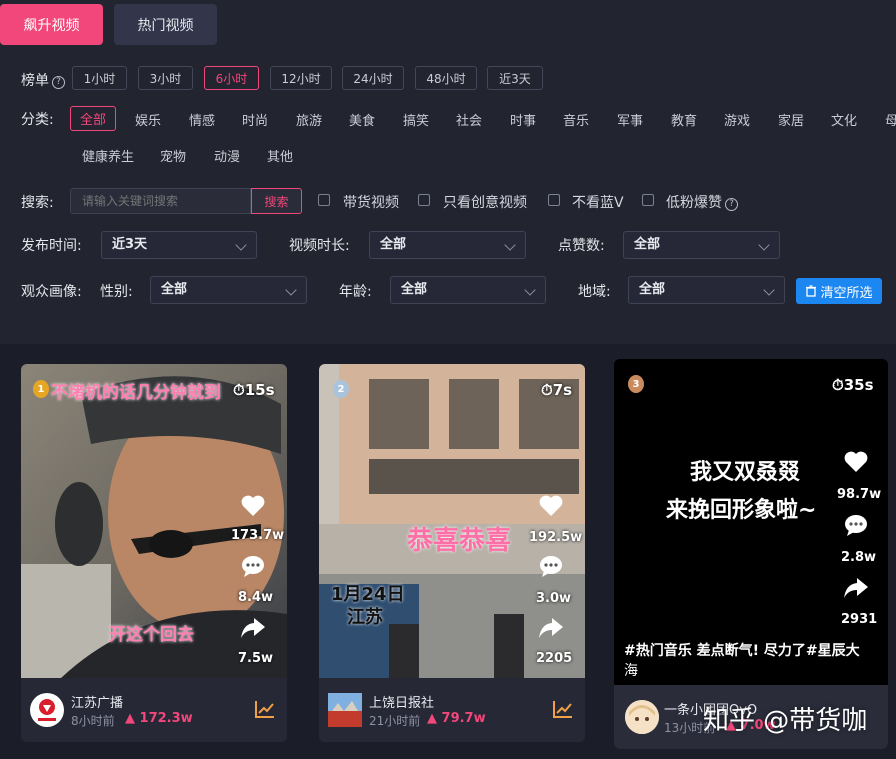  I want to click on search-button: 搜索, so click(276, 201).